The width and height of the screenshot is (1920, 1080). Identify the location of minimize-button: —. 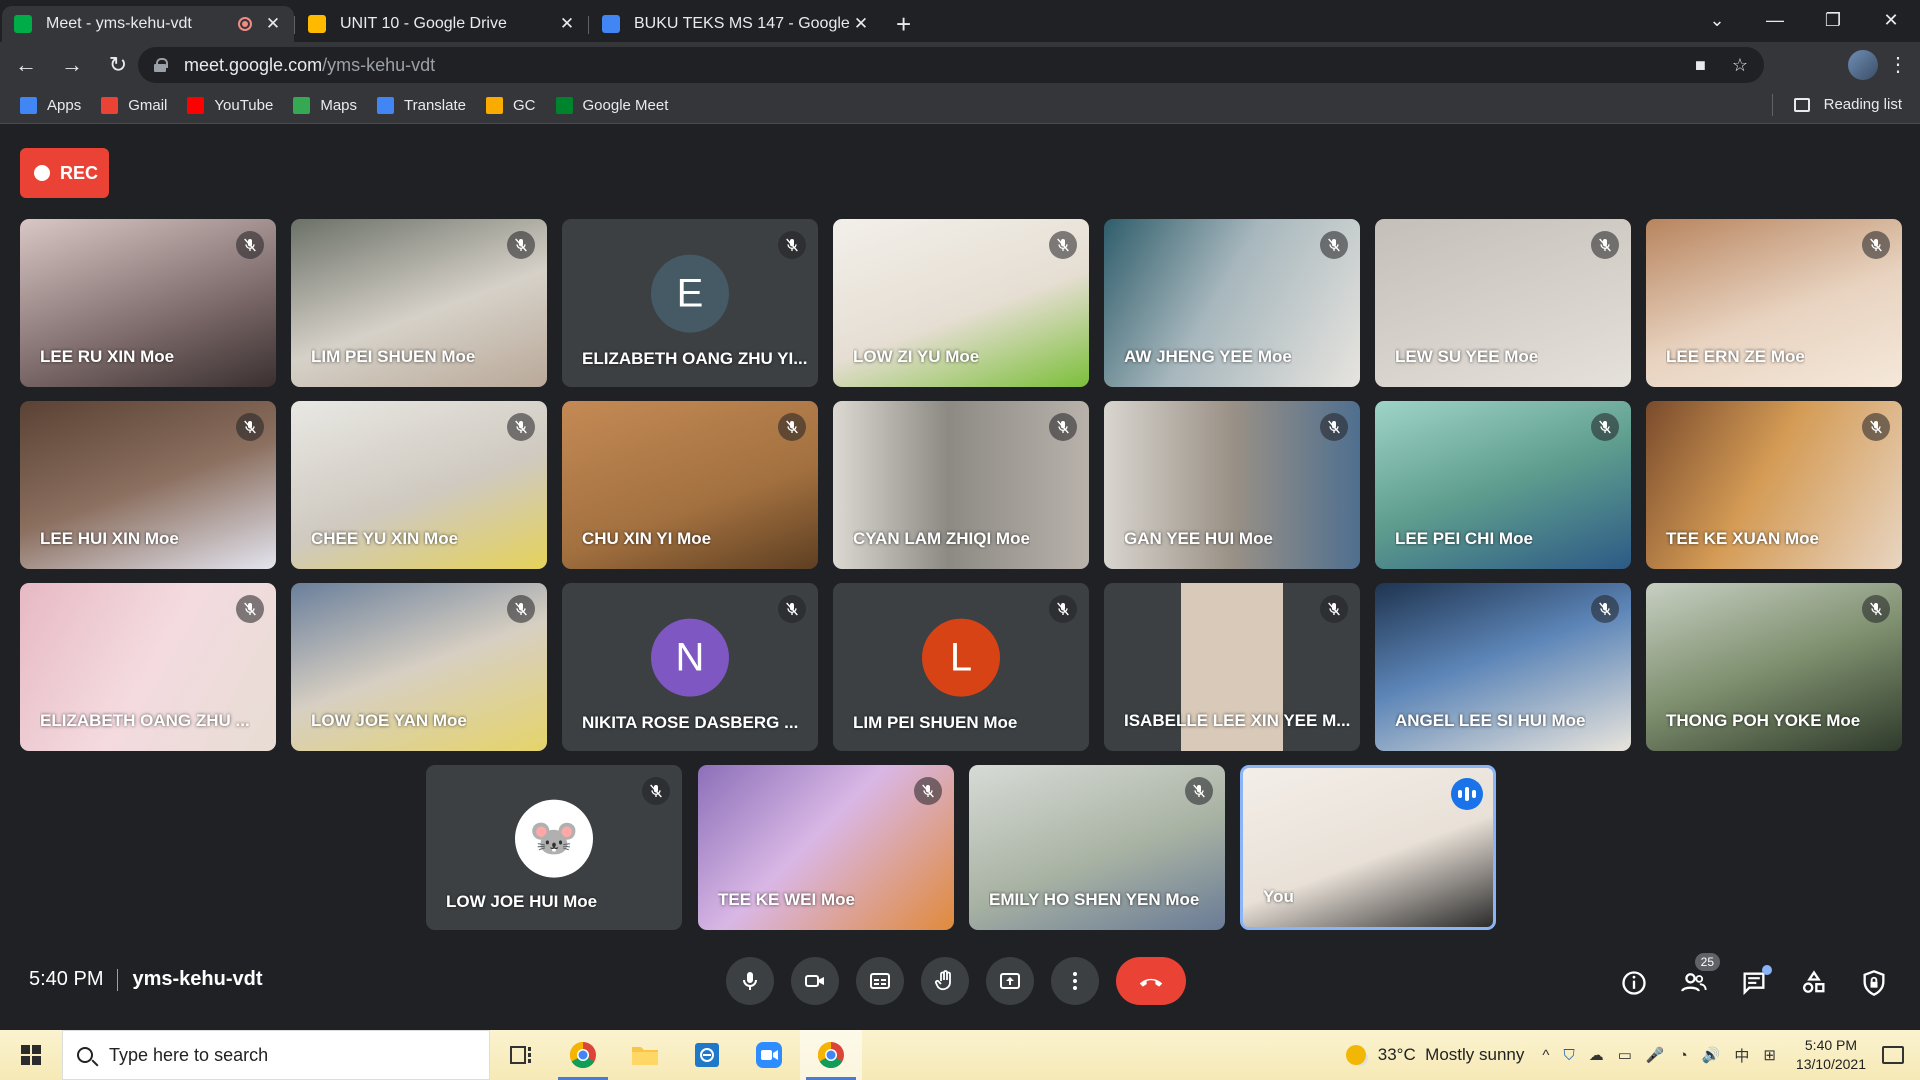
(1775, 20).